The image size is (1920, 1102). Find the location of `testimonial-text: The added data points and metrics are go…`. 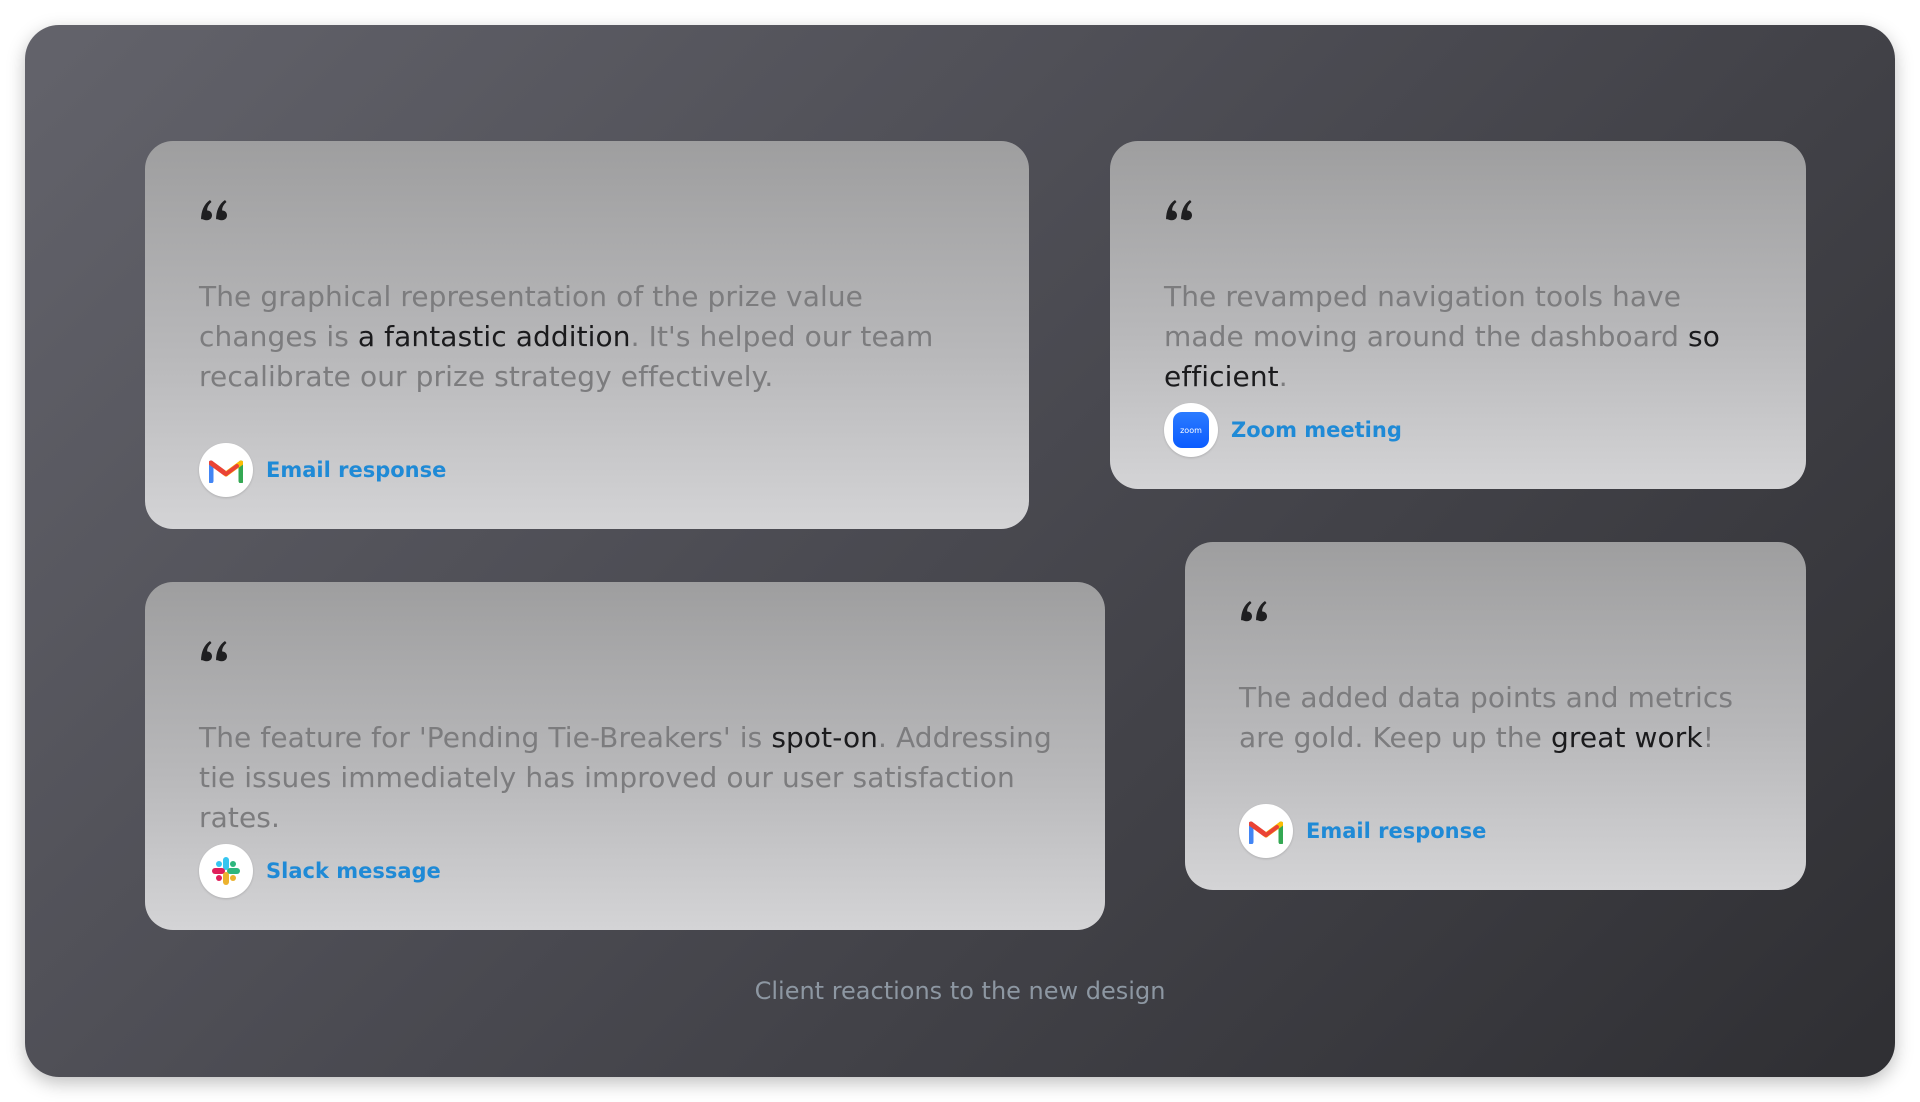

testimonial-text: The added data points and metrics are go… is located at coordinates (1499, 718).